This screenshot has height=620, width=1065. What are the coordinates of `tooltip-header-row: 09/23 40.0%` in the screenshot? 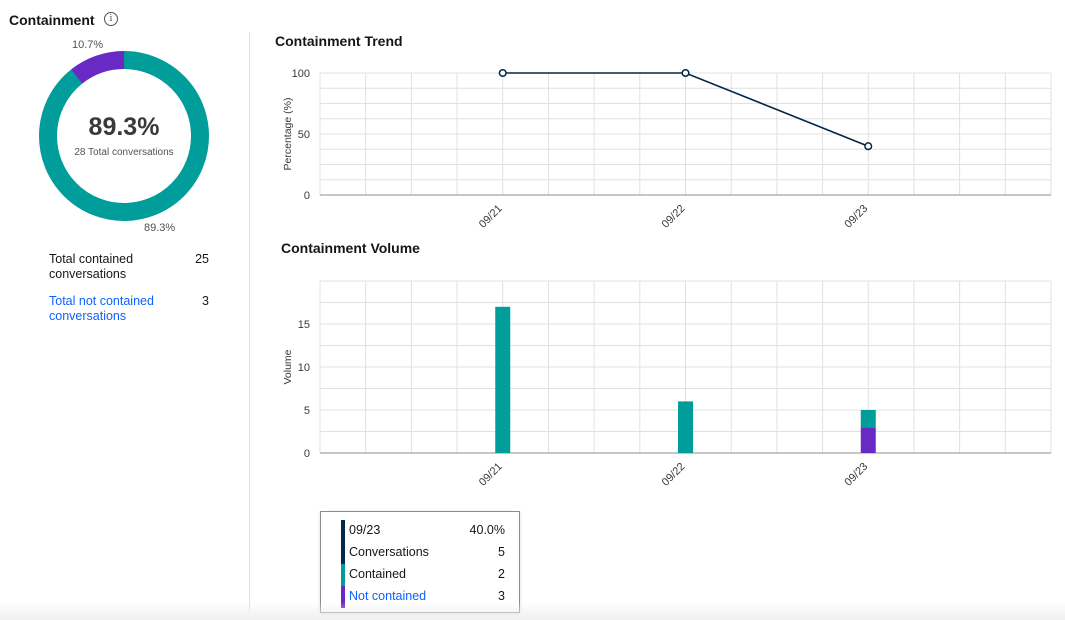 It's located at (420, 542).